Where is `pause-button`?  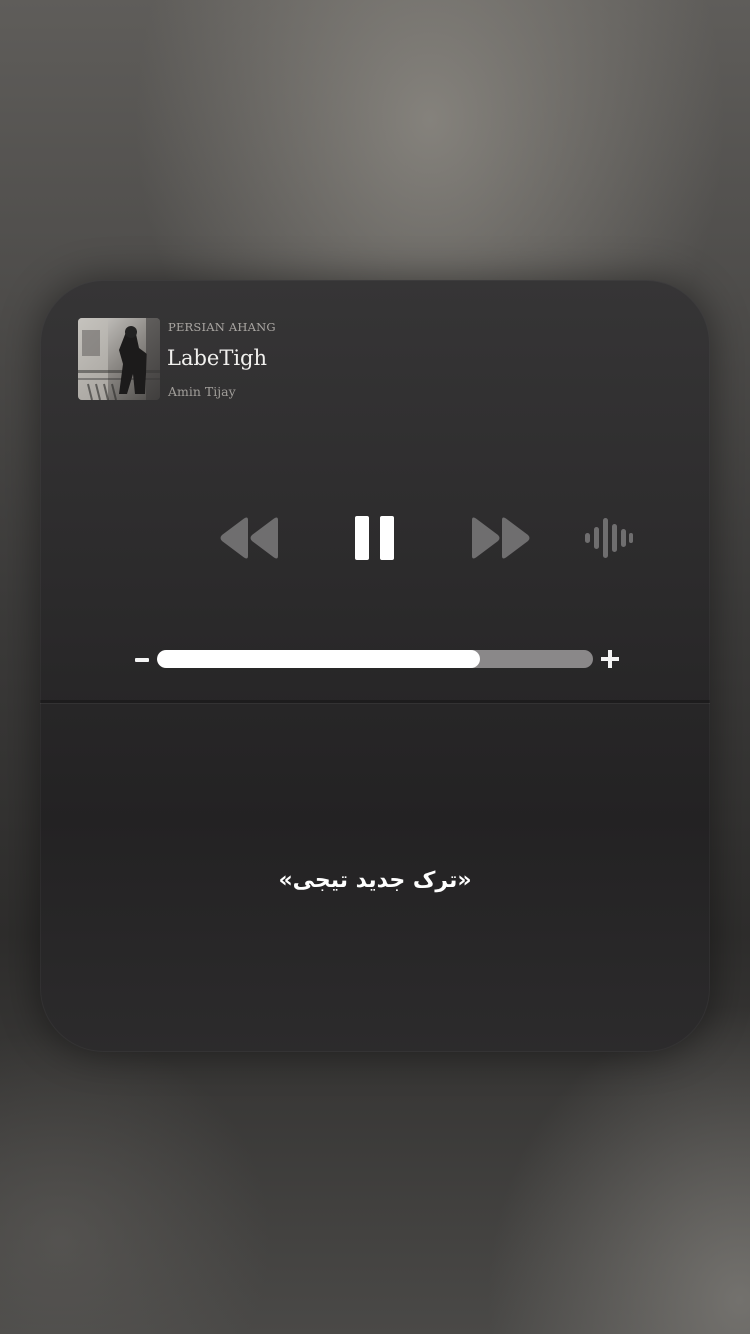
pause-button is located at coordinates (375, 538).